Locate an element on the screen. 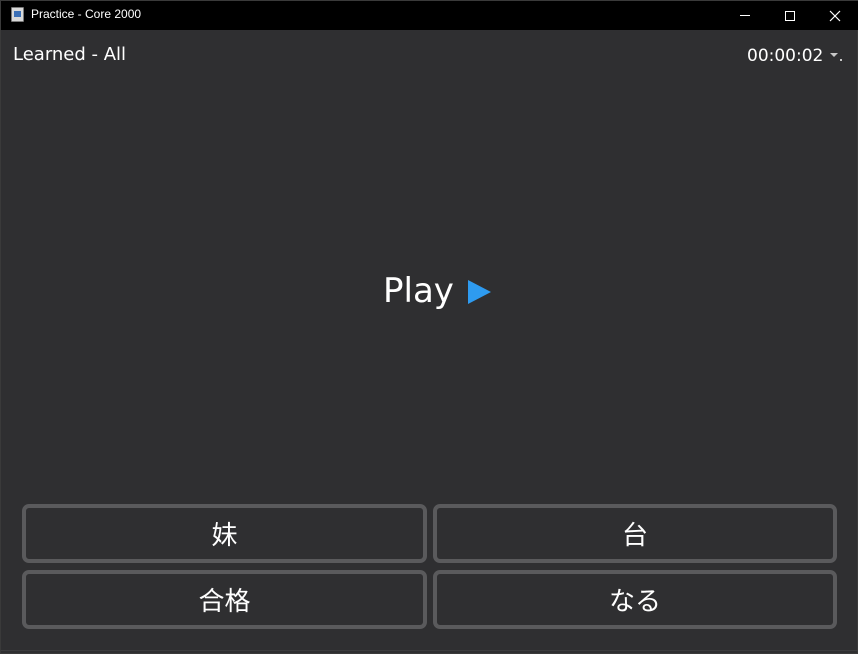 The image size is (858, 654). maximize-button is located at coordinates (789, 15).